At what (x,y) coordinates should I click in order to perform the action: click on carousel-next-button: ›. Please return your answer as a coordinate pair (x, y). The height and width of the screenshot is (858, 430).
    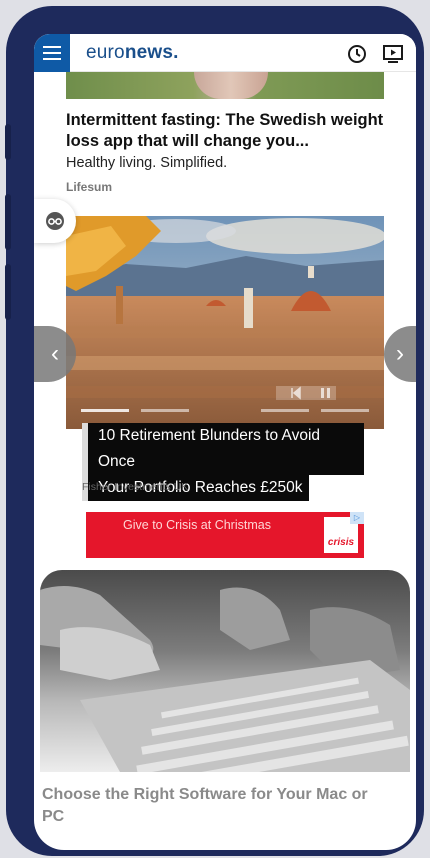
    Looking at the image, I should click on (400, 354).